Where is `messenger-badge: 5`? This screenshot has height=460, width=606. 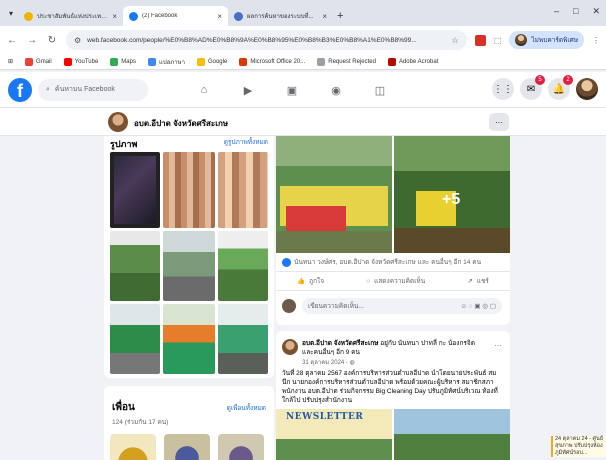 messenger-badge: 5 is located at coordinates (540, 80).